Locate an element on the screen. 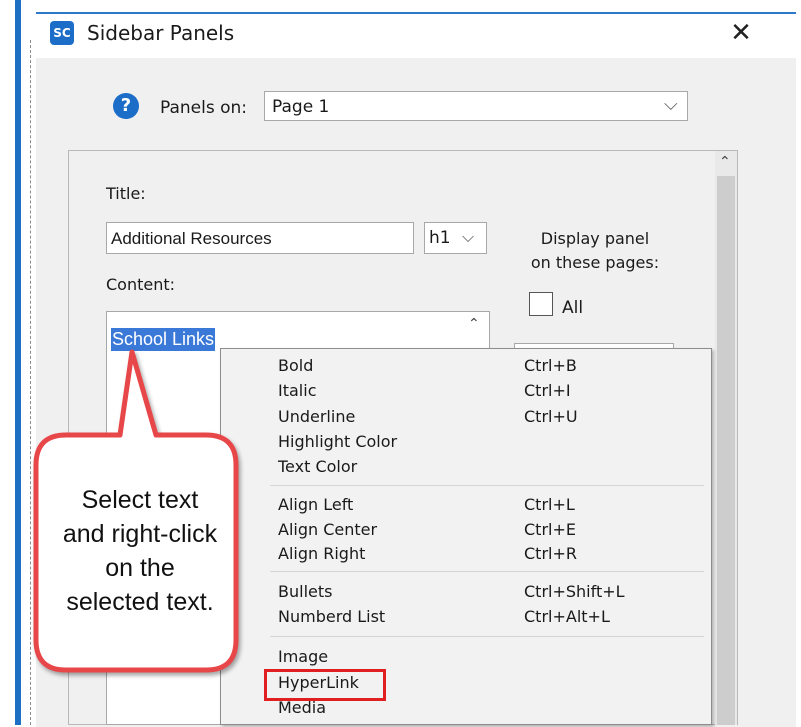 The image size is (801, 727). callout-line: Select text is located at coordinates (140, 500).